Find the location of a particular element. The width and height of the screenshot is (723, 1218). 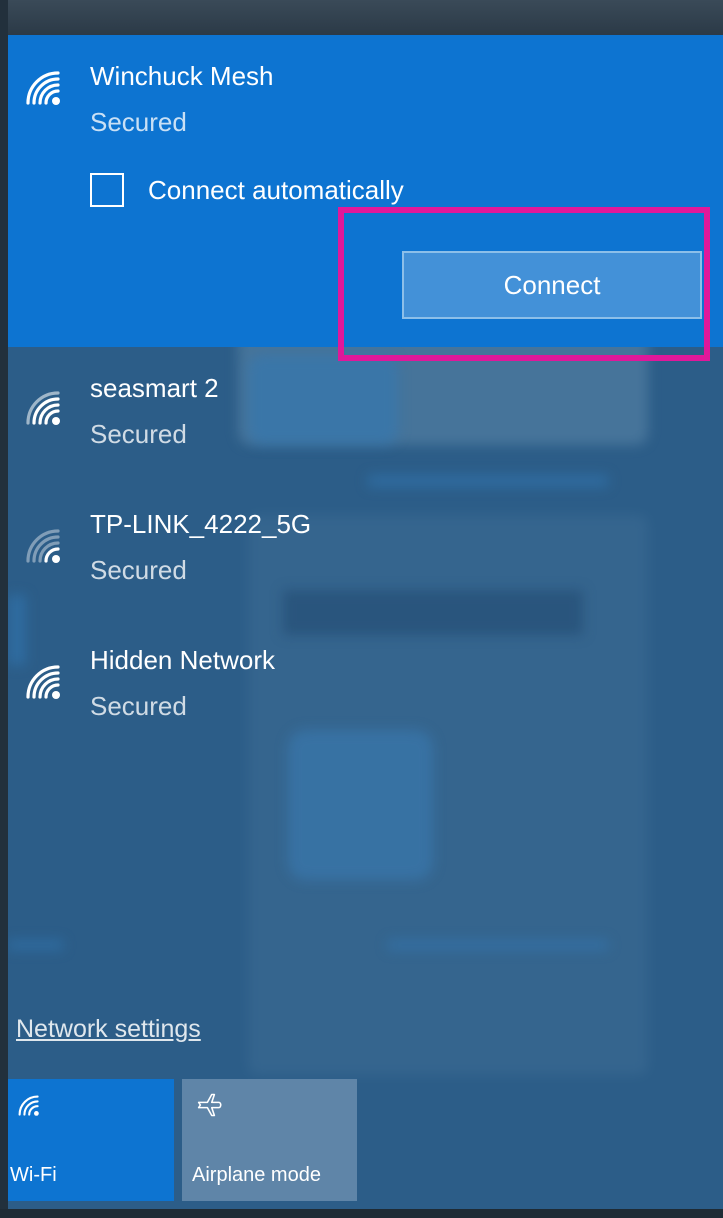

network-name: Winchuck Mesh is located at coordinates (182, 76).